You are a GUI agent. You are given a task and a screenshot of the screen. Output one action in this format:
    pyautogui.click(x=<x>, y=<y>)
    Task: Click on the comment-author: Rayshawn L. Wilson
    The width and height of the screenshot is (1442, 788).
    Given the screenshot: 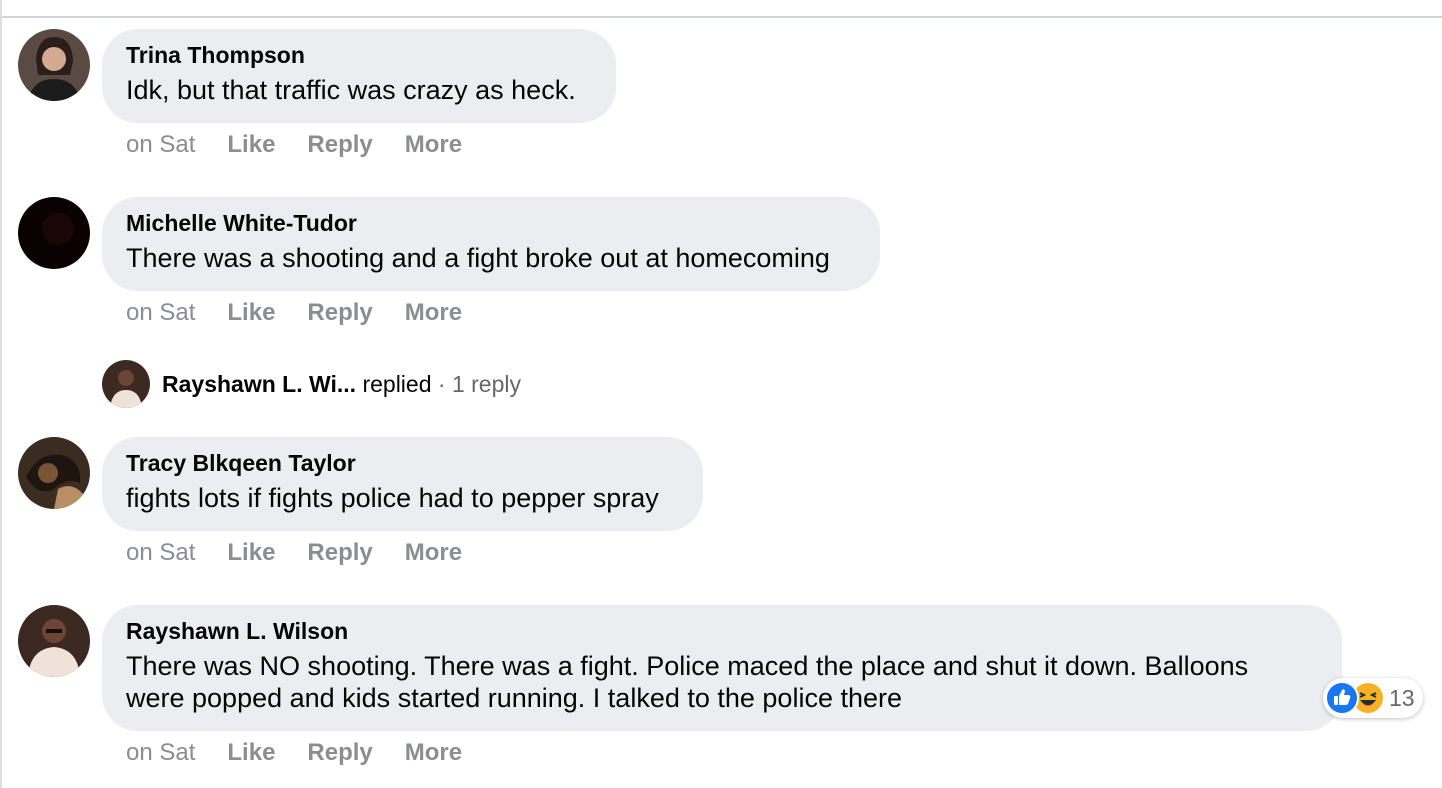 What is the action you would take?
    pyautogui.click(x=722, y=631)
    